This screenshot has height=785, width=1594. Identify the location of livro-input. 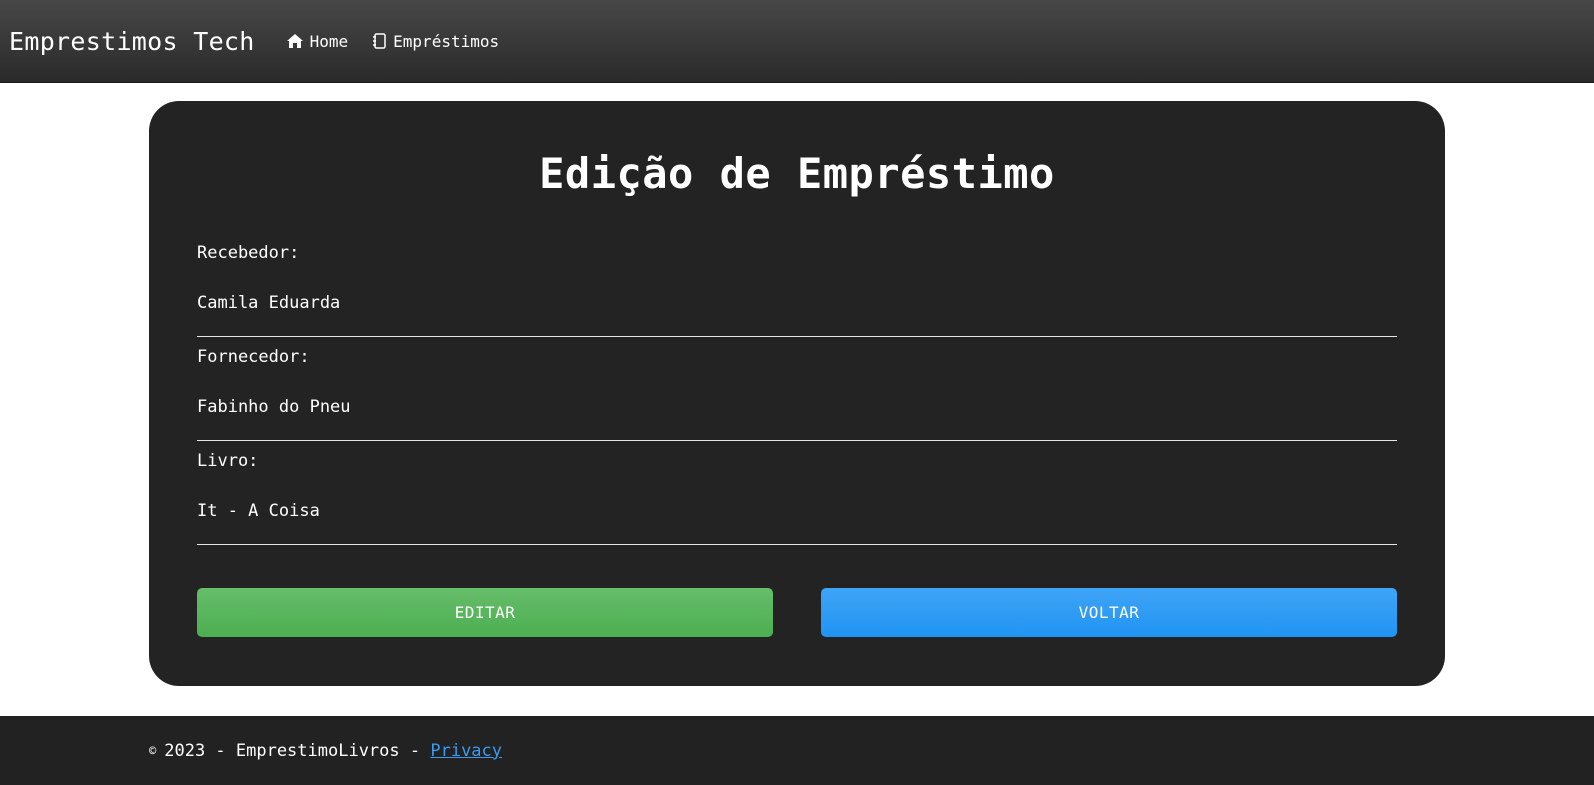
(797, 511).